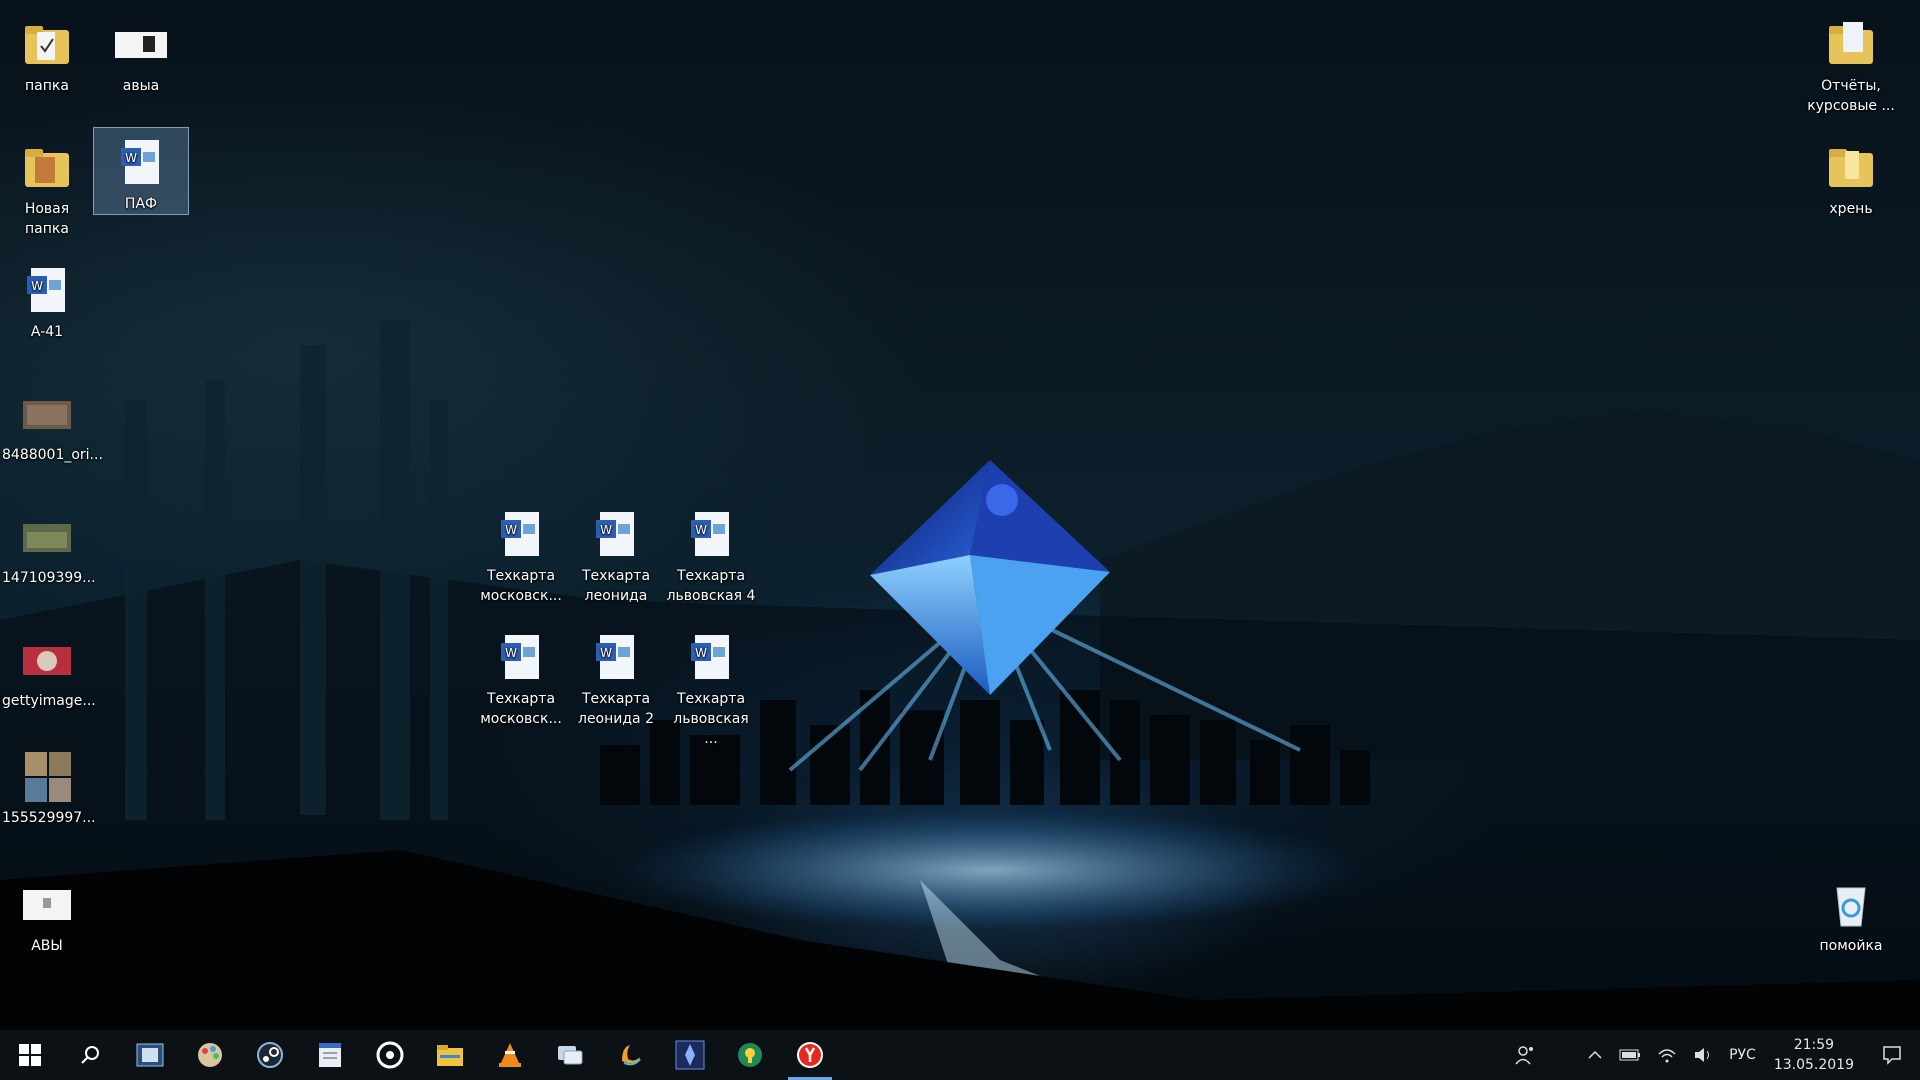 The width and height of the screenshot is (1920, 1080). I want to click on taskbar-app-media, so click(390, 1055).